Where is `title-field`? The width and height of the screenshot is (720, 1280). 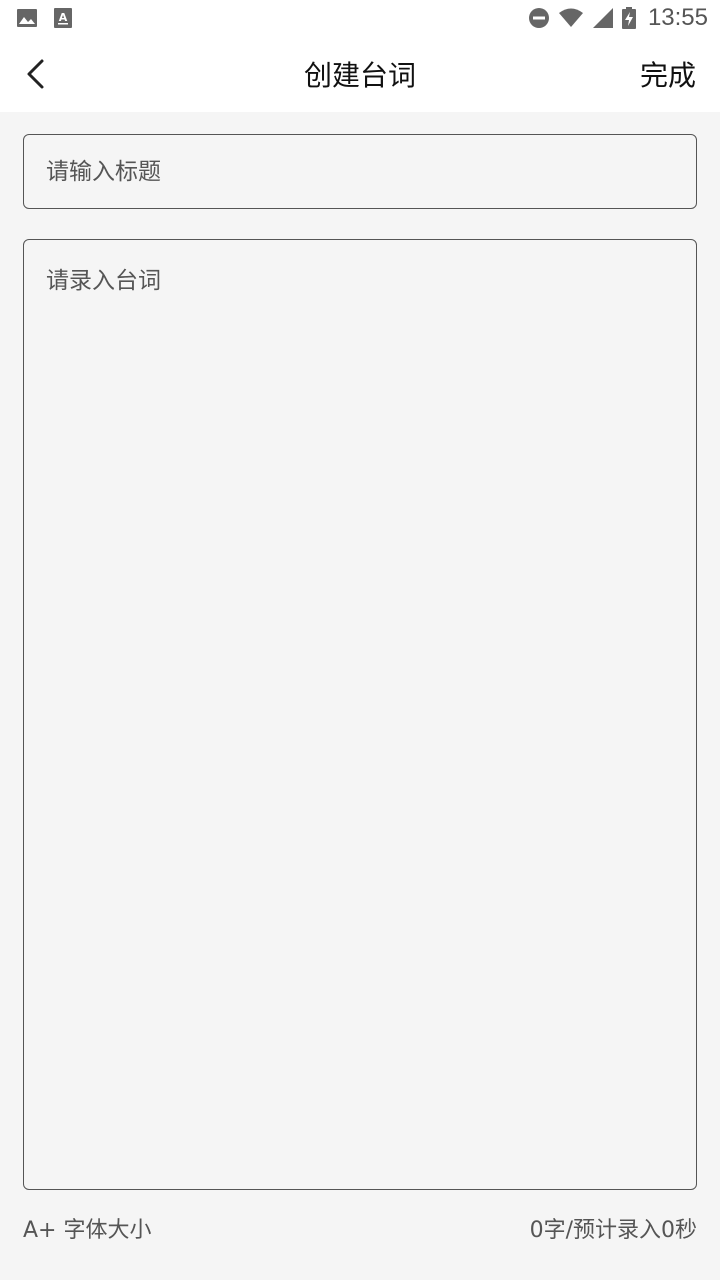
title-field is located at coordinates (360, 171).